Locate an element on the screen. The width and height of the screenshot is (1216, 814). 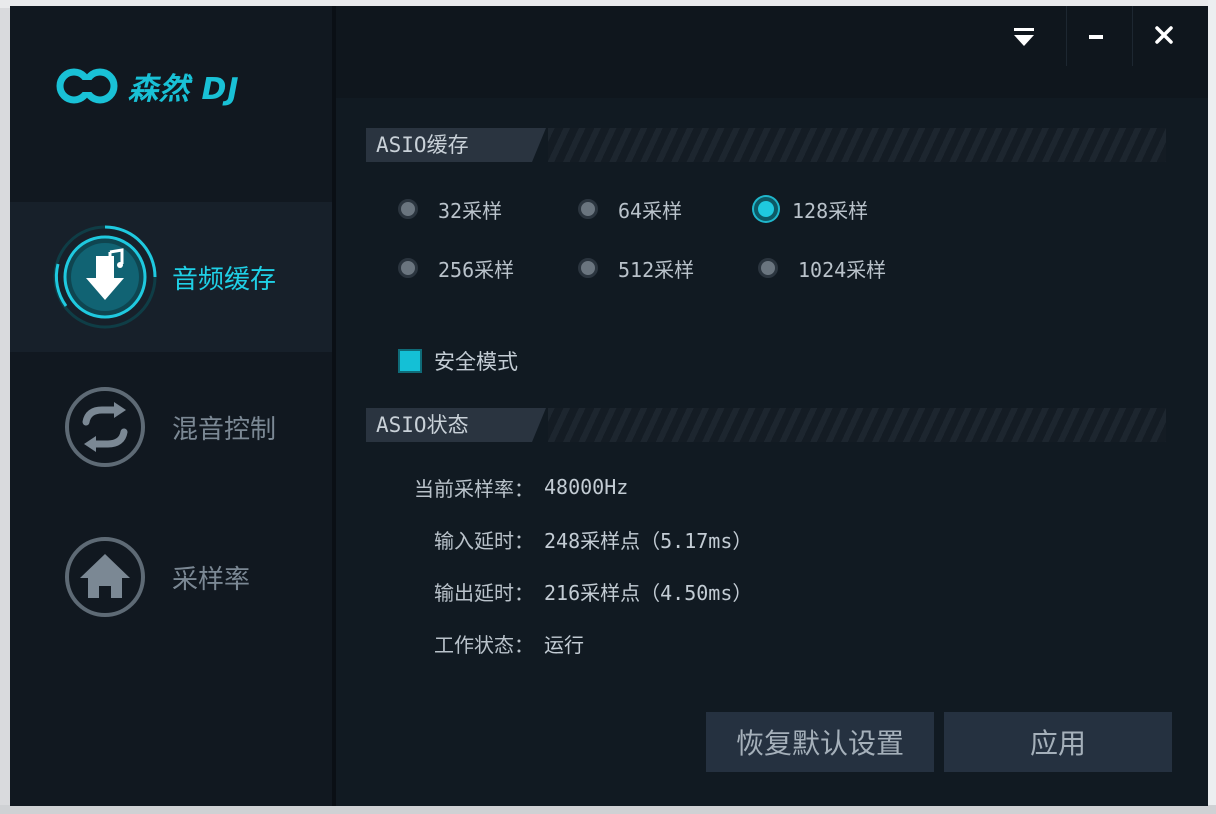
status-value: 216采样点（4.50ms） is located at coordinates (648, 592).